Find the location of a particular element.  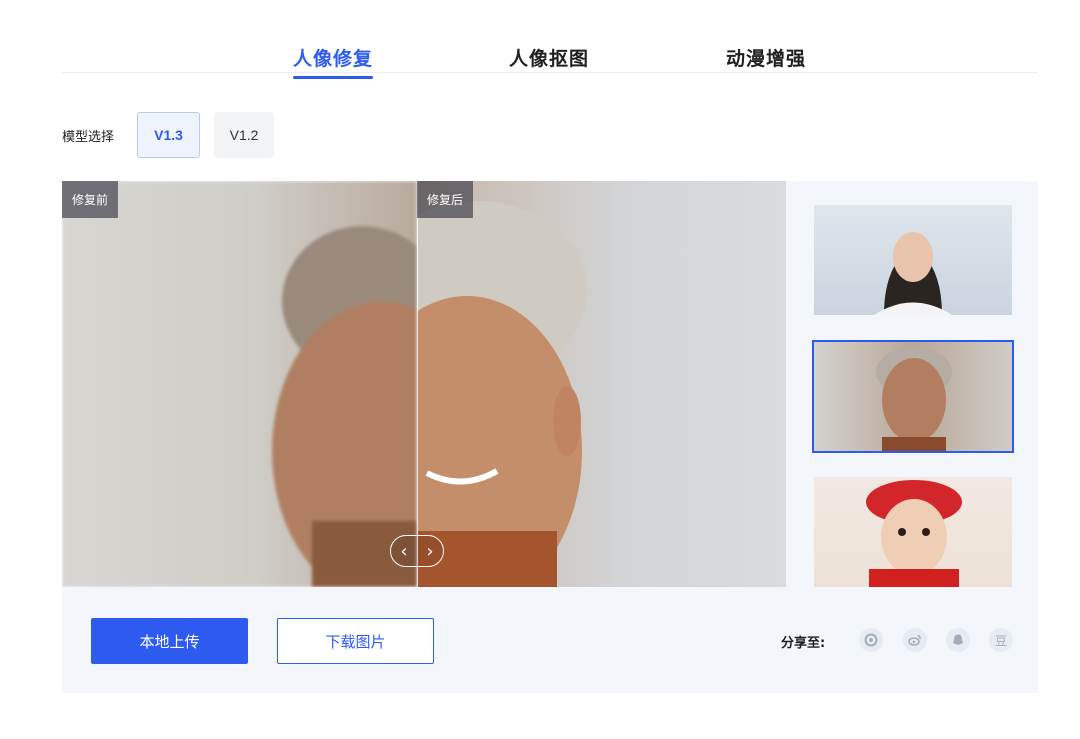

model-label: 模型选择 is located at coordinates (88, 137).